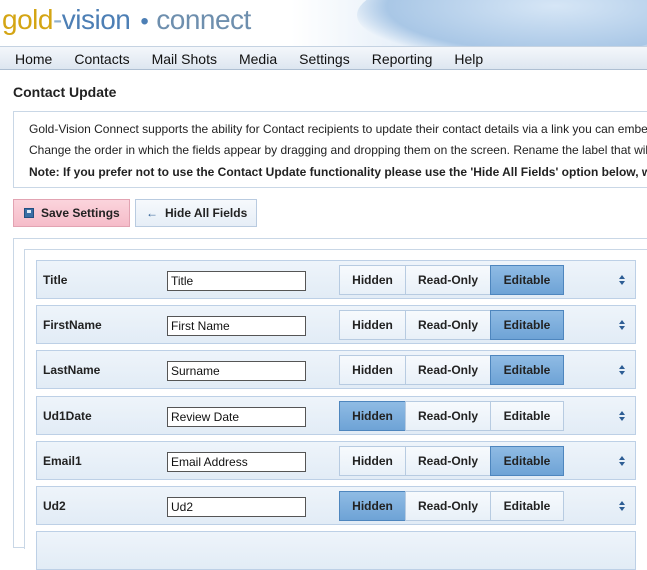 This screenshot has width=647, height=570. I want to click on field-name: Title, so click(55, 280).